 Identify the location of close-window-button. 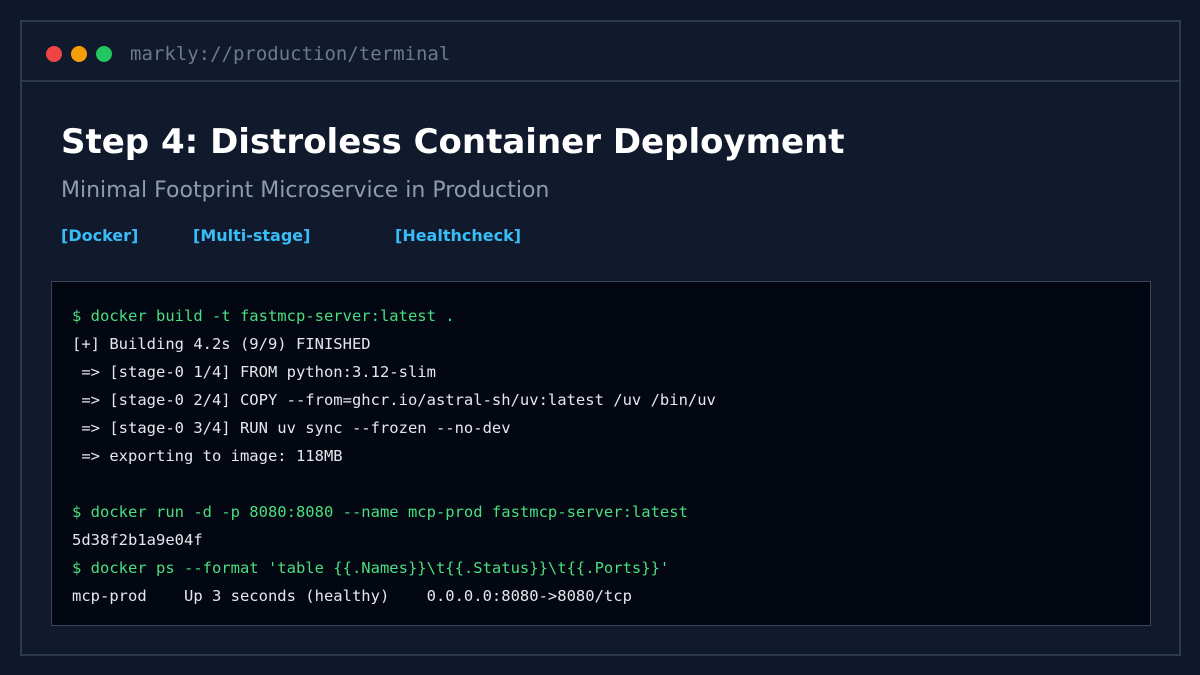
(54, 54).